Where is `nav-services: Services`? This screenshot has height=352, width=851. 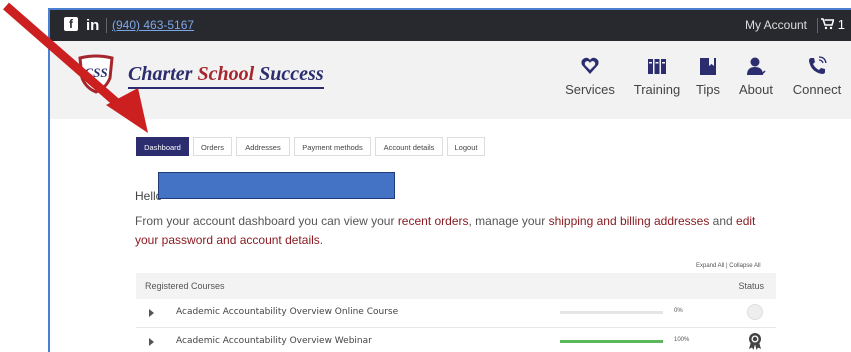 nav-services: Services is located at coordinates (590, 76).